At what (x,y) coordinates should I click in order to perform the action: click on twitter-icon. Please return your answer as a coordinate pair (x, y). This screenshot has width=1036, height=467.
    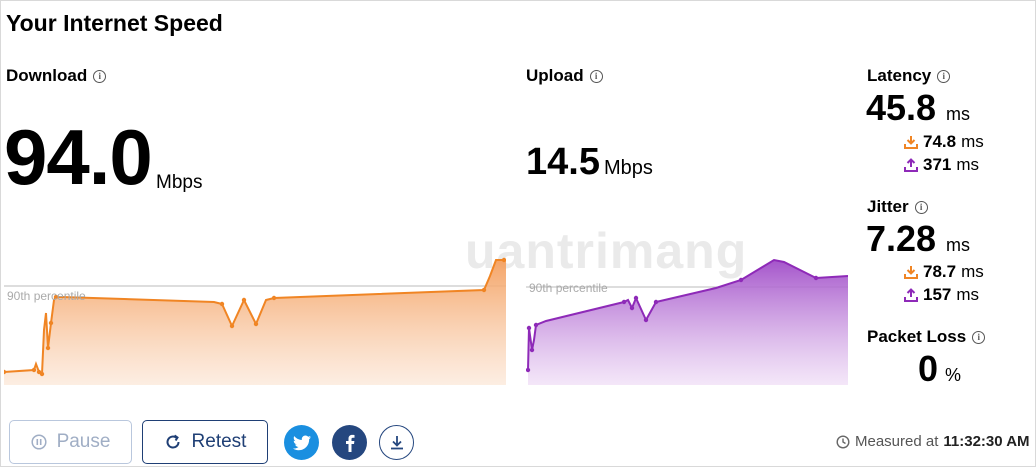
    Looking at the image, I should click on (301, 442).